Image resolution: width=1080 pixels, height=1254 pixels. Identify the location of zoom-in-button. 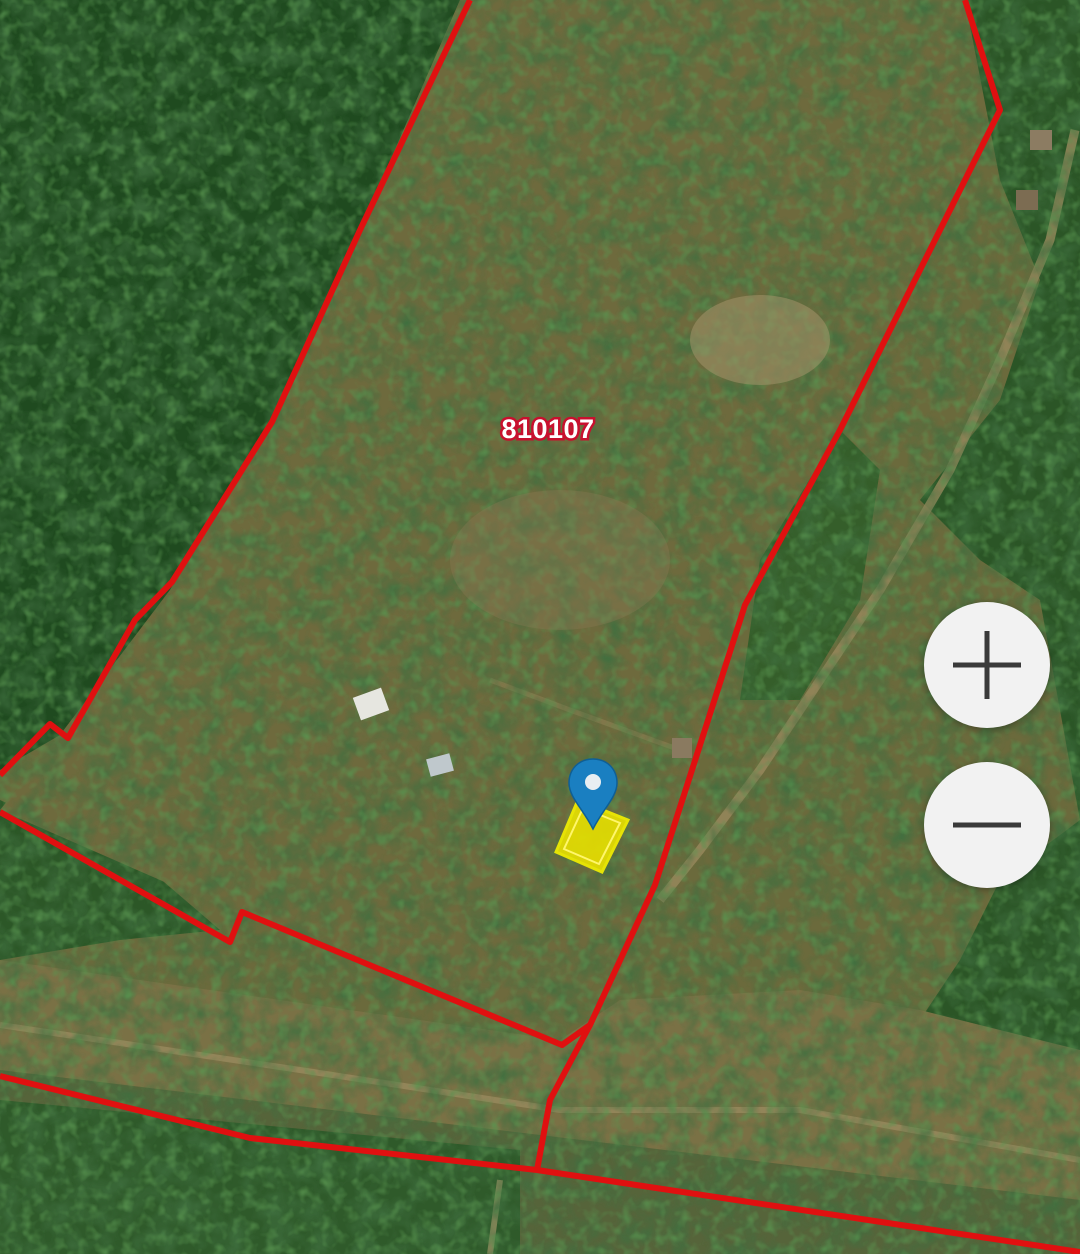
(987, 665).